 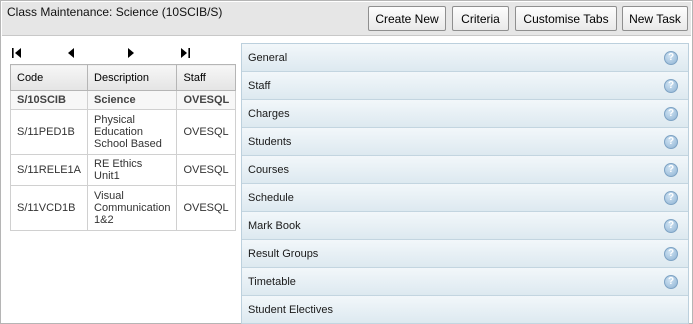 I want to click on accordion-item-charges: Charges ?, so click(x=465, y=114).